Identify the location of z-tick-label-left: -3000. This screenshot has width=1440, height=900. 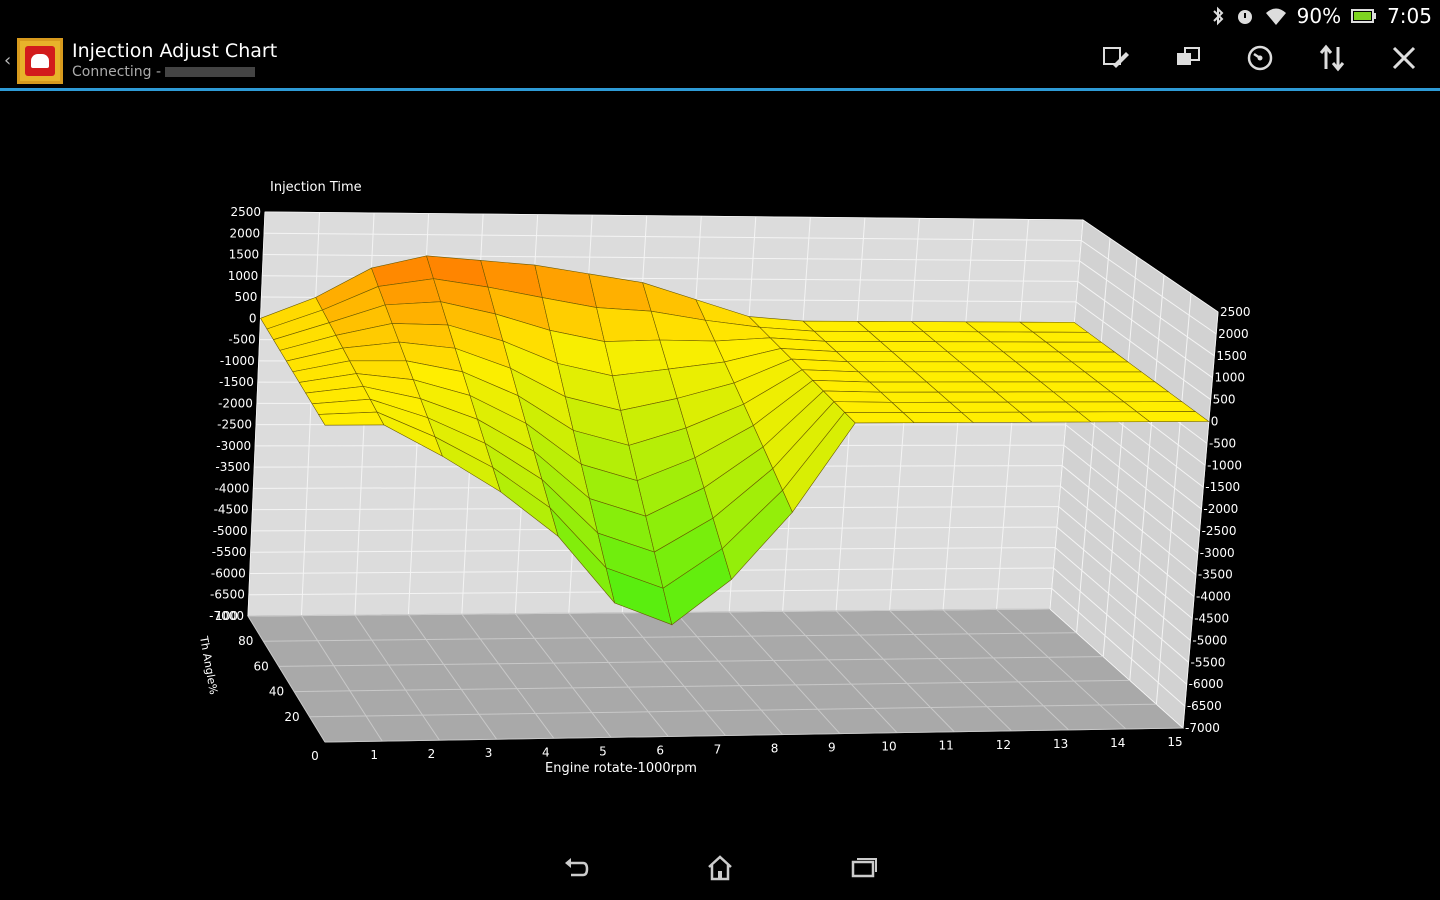
(233, 446).